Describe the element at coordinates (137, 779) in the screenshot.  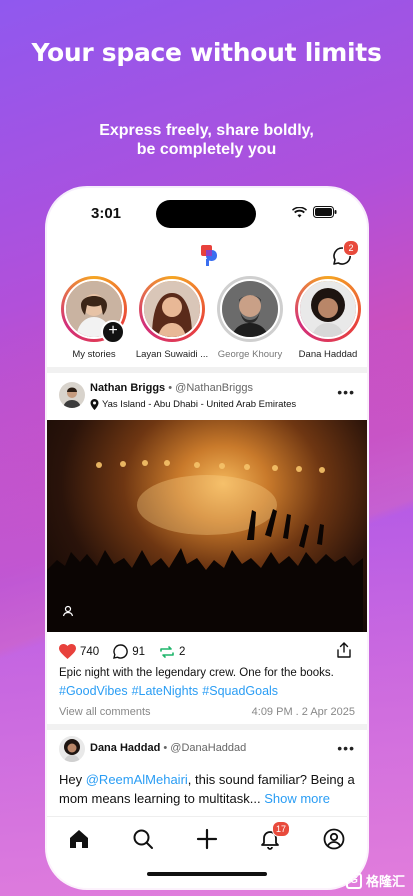
I see `mention-link: @ReemAlMehairi` at that location.